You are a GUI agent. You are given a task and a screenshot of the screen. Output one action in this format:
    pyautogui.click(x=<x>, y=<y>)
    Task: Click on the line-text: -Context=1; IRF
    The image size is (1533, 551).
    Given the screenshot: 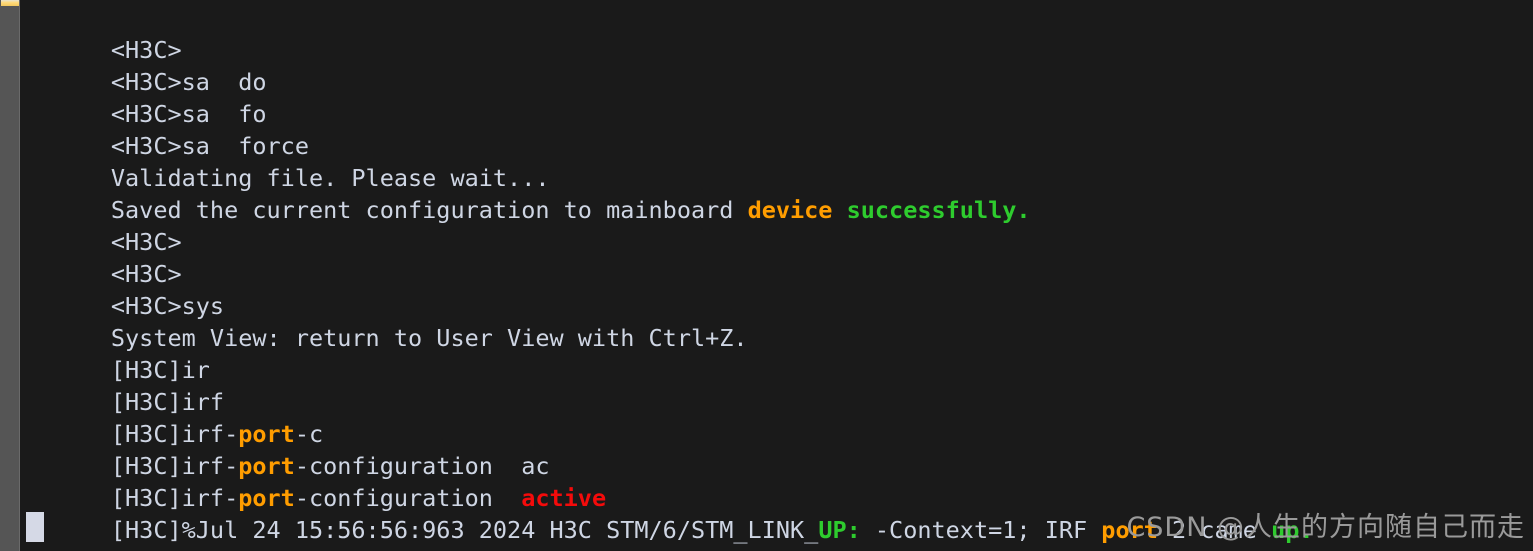 What is the action you would take?
    pyautogui.click(x=981, y=530)
    